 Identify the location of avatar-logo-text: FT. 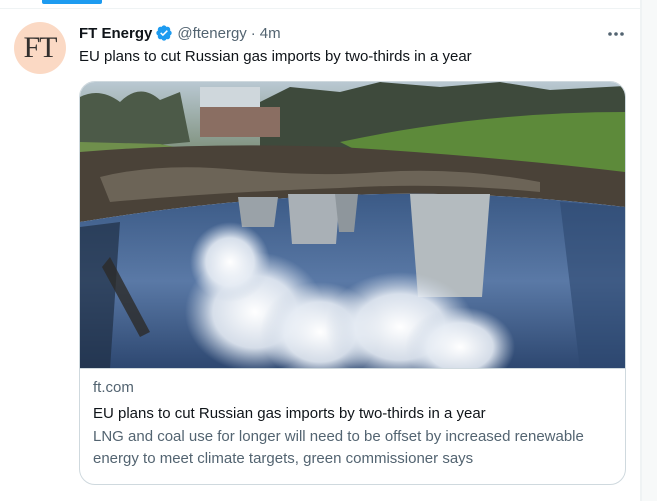
(40, 47).